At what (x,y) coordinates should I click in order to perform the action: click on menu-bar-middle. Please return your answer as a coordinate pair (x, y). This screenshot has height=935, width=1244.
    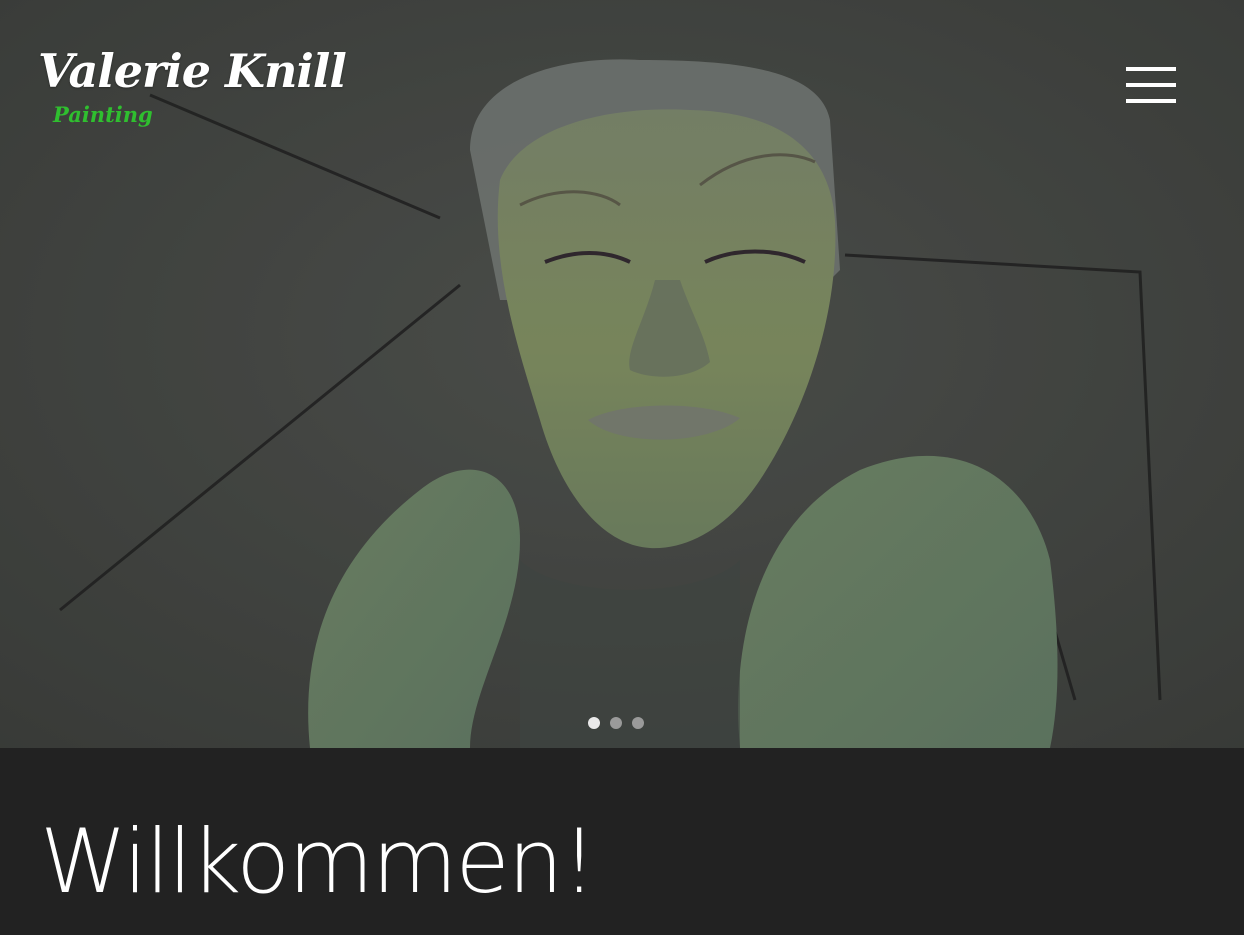
    Looking at the image, I should click on (1151, 85).